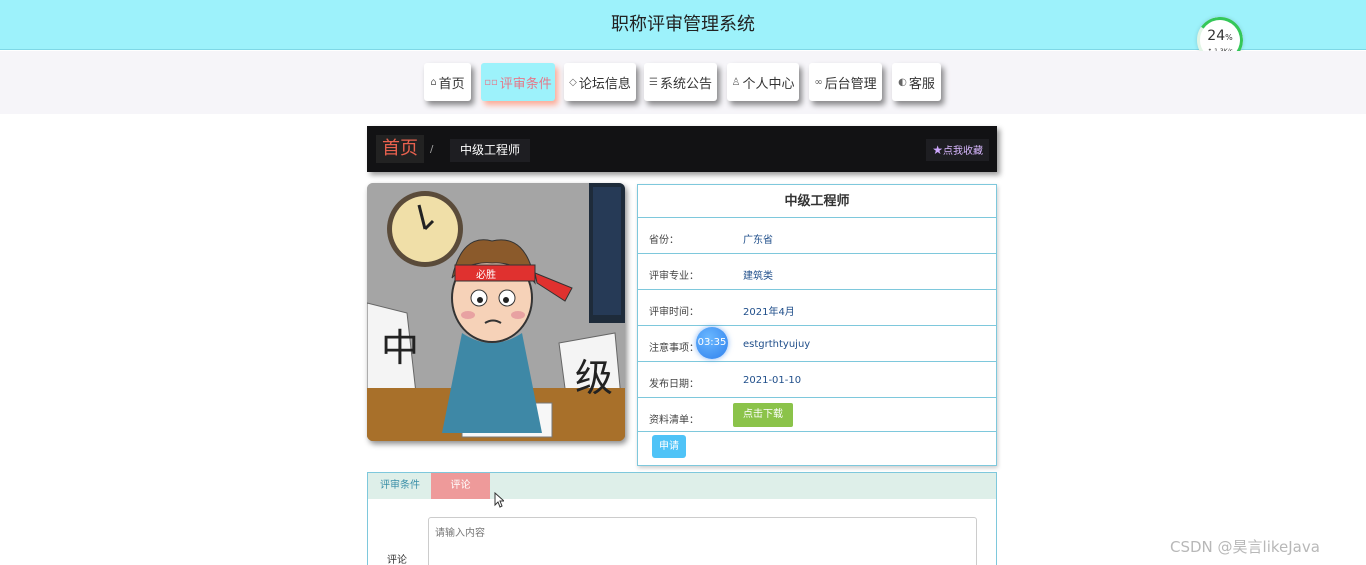  I want to click on detail-value: 广东省, so click(758, 240).